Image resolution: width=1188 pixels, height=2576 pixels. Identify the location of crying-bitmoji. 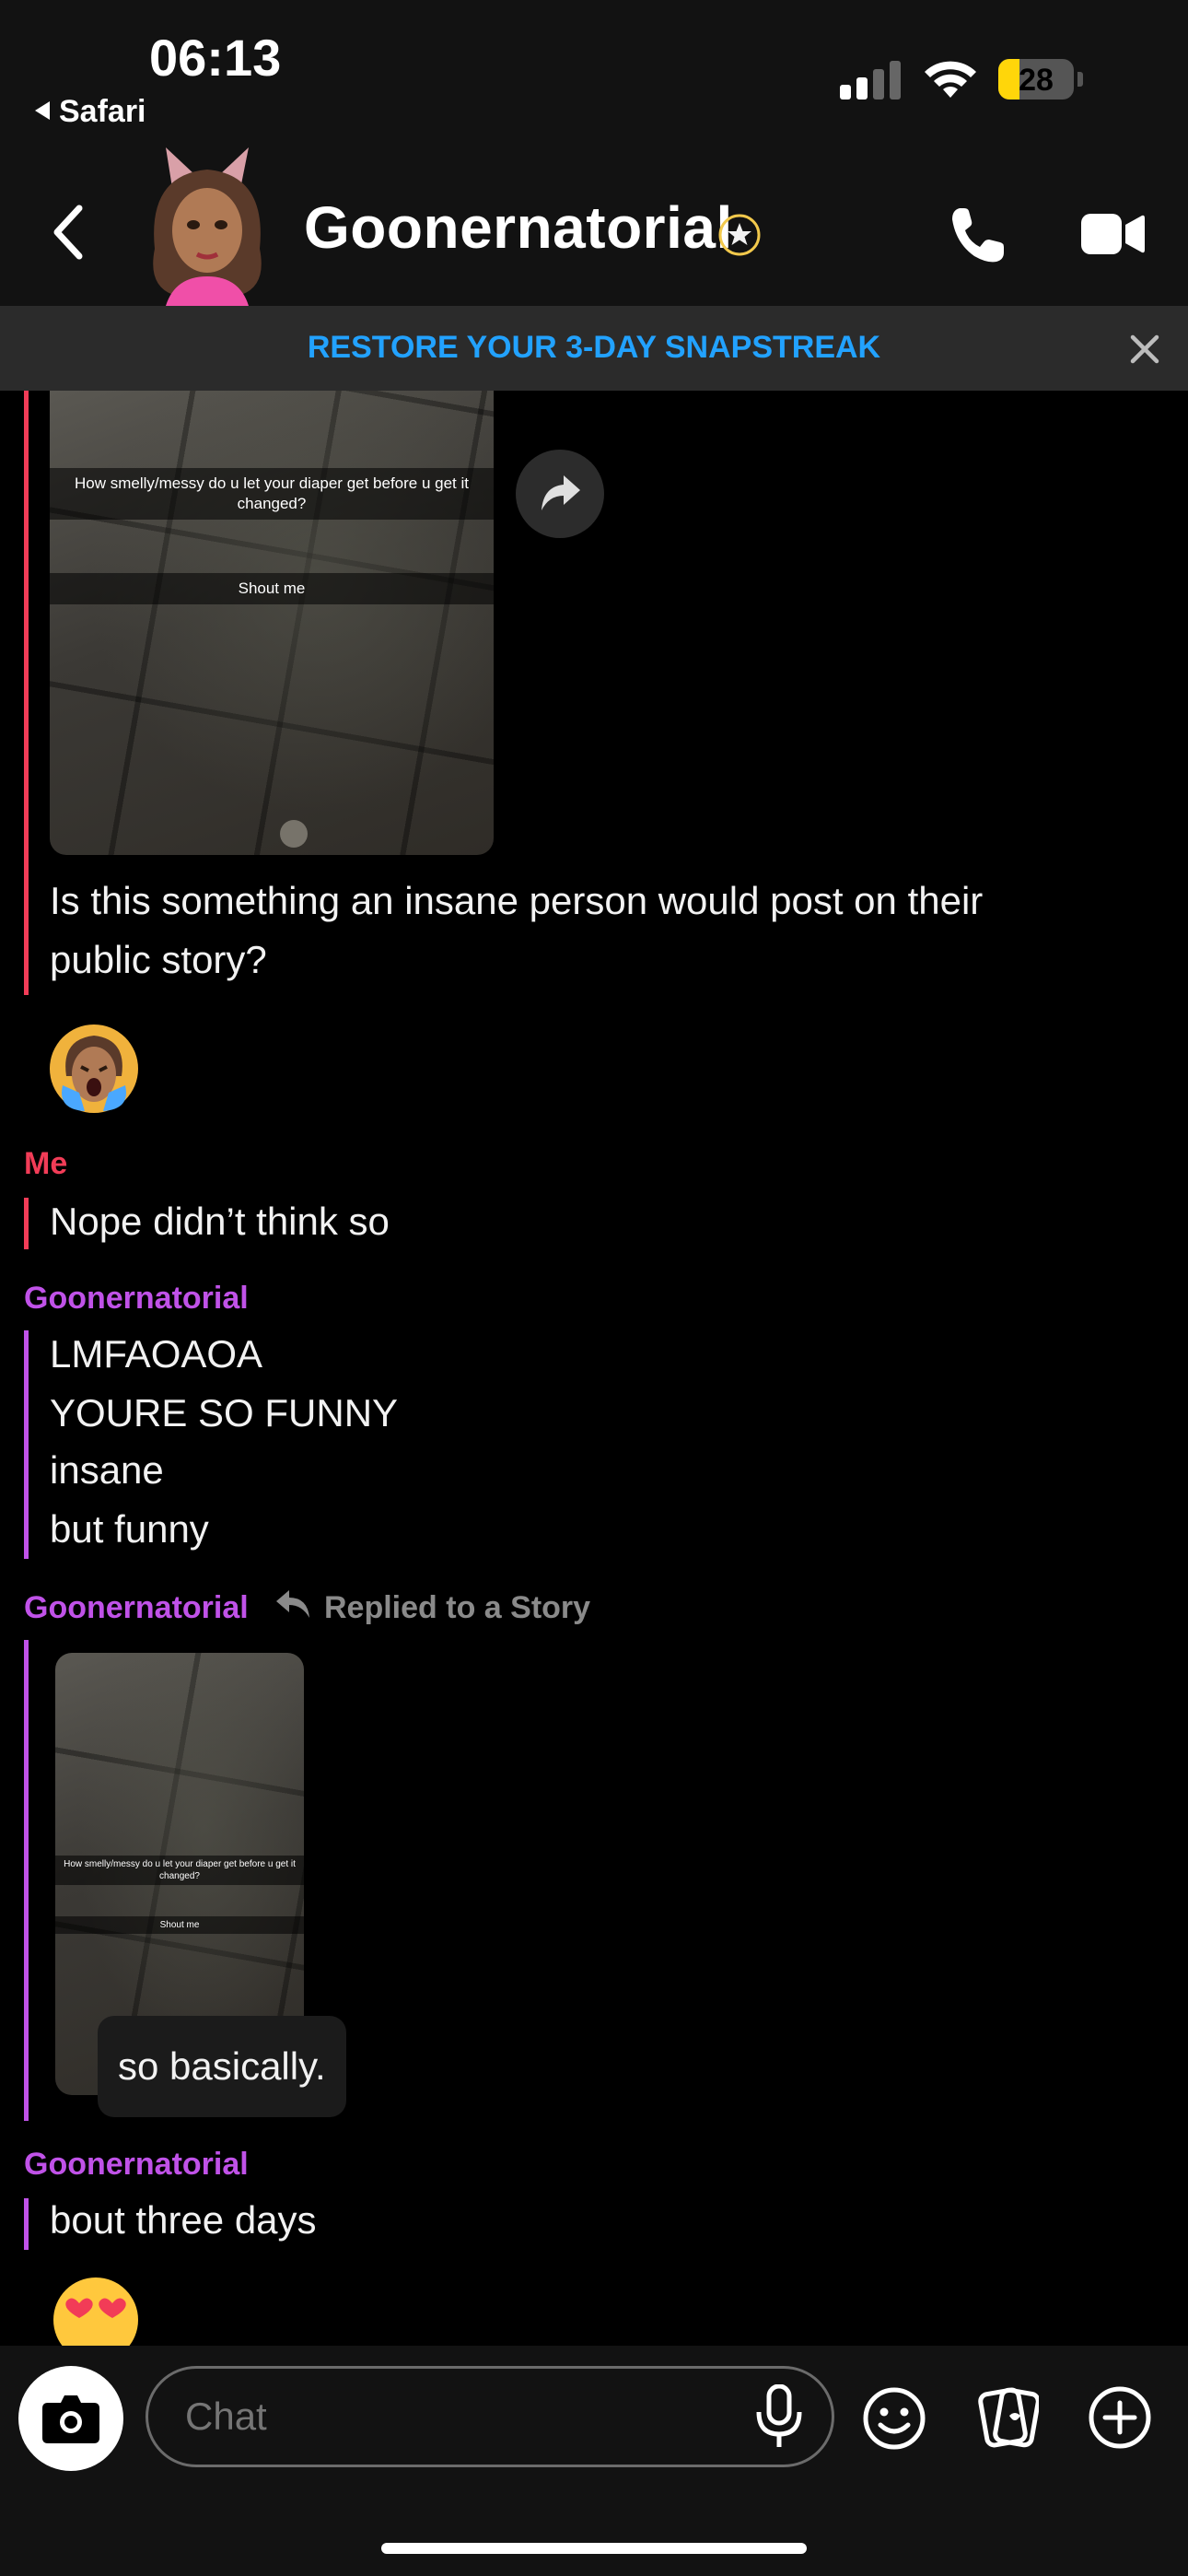
(94, 1069).